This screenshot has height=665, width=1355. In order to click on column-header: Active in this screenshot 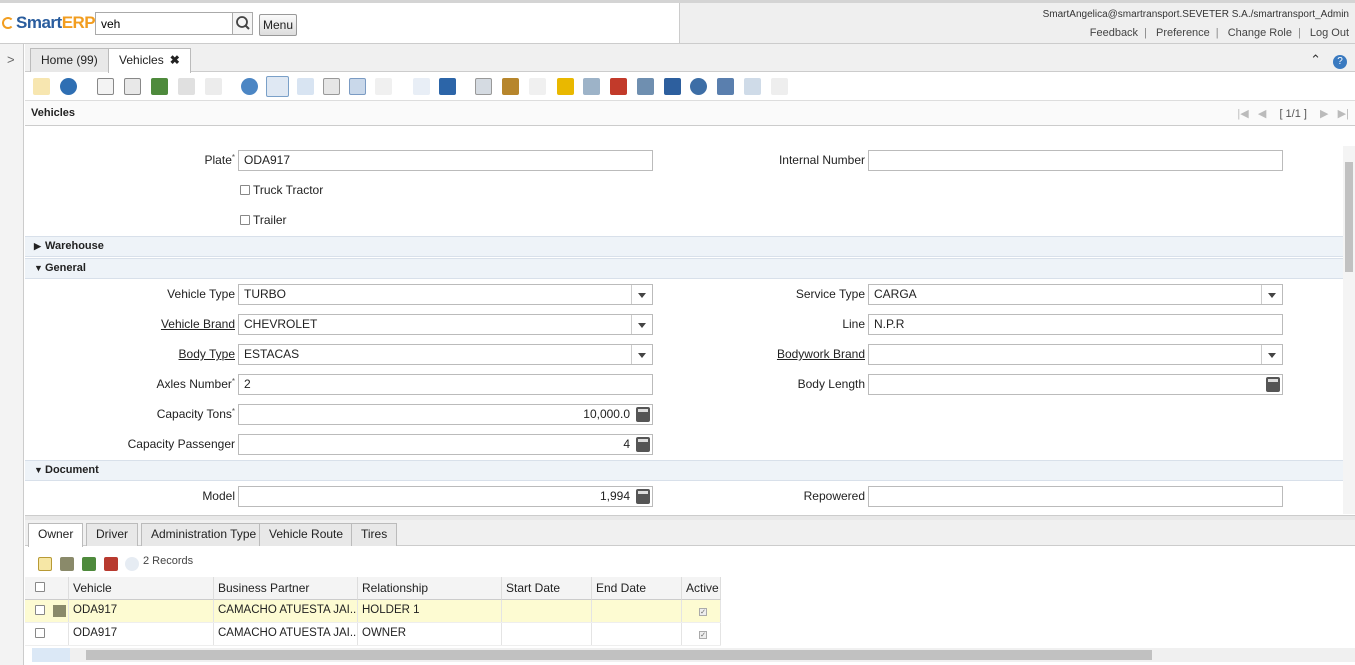, I will do `click(701, 588)`.